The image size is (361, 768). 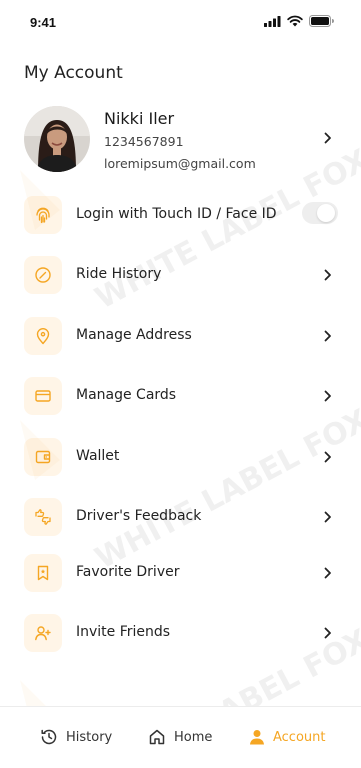 I want to click on add-user-icon, so click(x=43, y=633).